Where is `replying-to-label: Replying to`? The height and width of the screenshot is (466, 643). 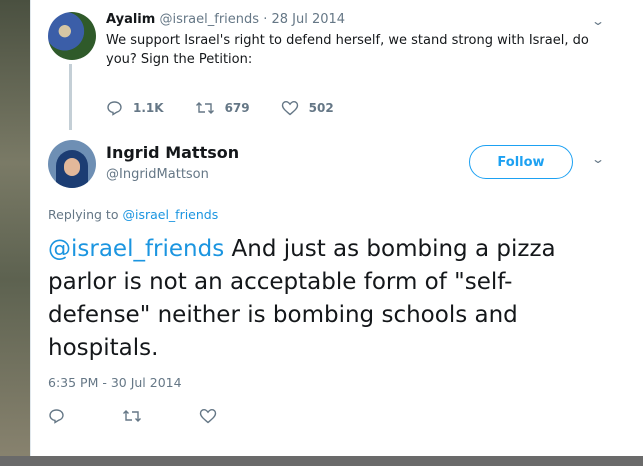 replying-to-label: Replying to is located at coordinates (83, 214).